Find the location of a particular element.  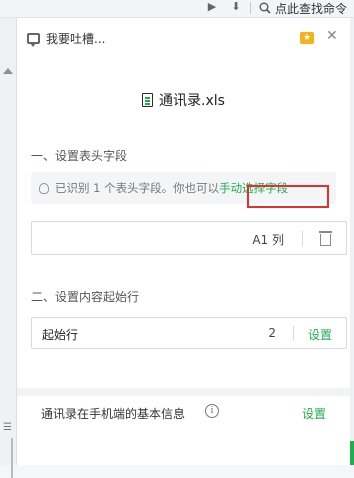

panel-header: 我要吐槽... ★ ✕ is located at coordinates (183, 38).